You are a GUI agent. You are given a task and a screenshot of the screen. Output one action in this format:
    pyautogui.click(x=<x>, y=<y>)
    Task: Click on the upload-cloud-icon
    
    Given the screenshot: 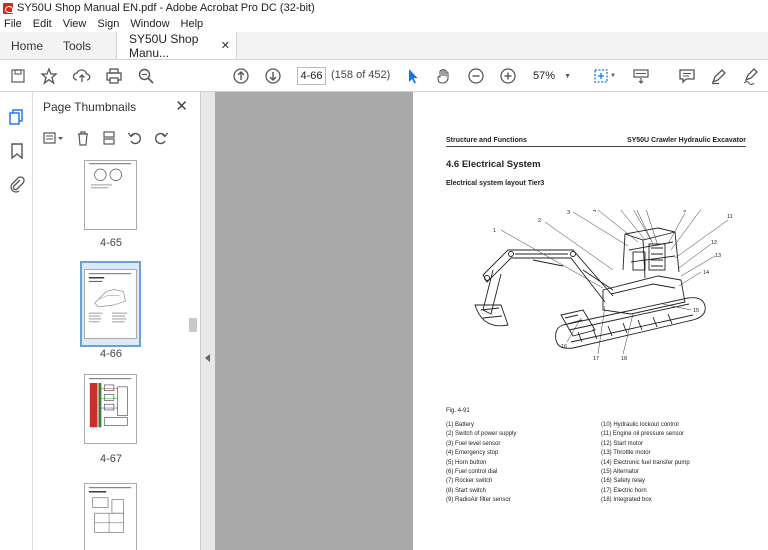 What is the action you would take?
    pyautogui.click(x=82, y=76)
    